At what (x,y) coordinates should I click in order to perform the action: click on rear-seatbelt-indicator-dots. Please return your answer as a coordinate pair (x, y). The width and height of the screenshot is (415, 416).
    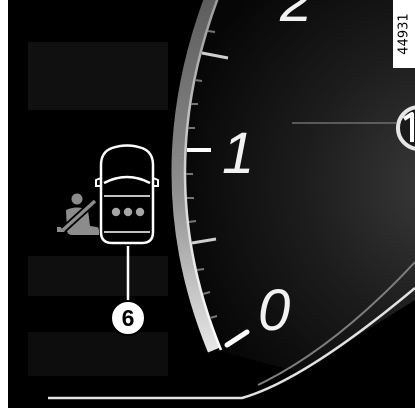
    Looking at the image, I should click on (128, 212).